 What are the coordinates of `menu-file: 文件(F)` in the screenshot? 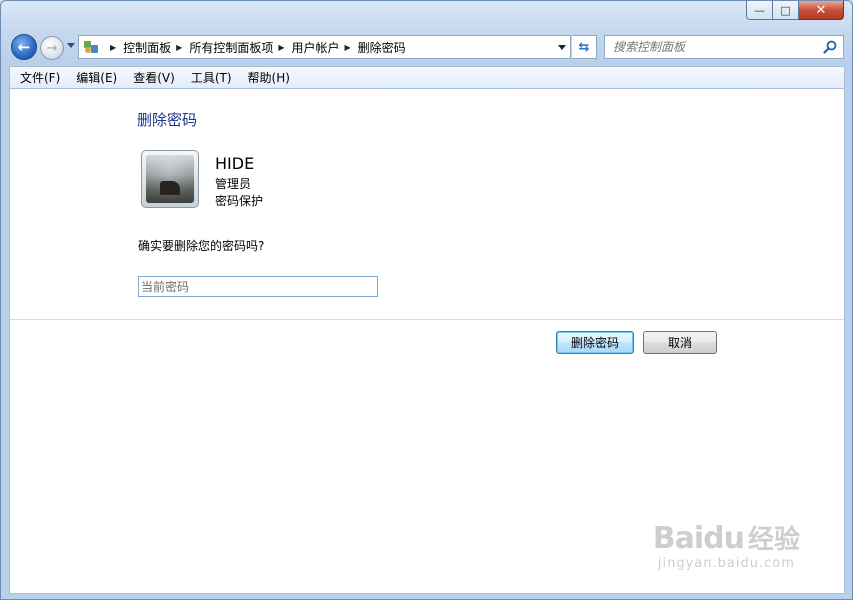 It's located at (40, 77).